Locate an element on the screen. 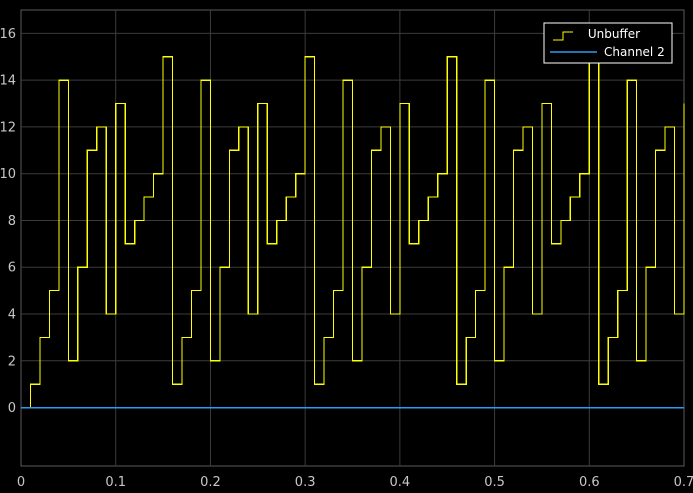  y-tick-label: 4 is located at coordinates (12, 315).